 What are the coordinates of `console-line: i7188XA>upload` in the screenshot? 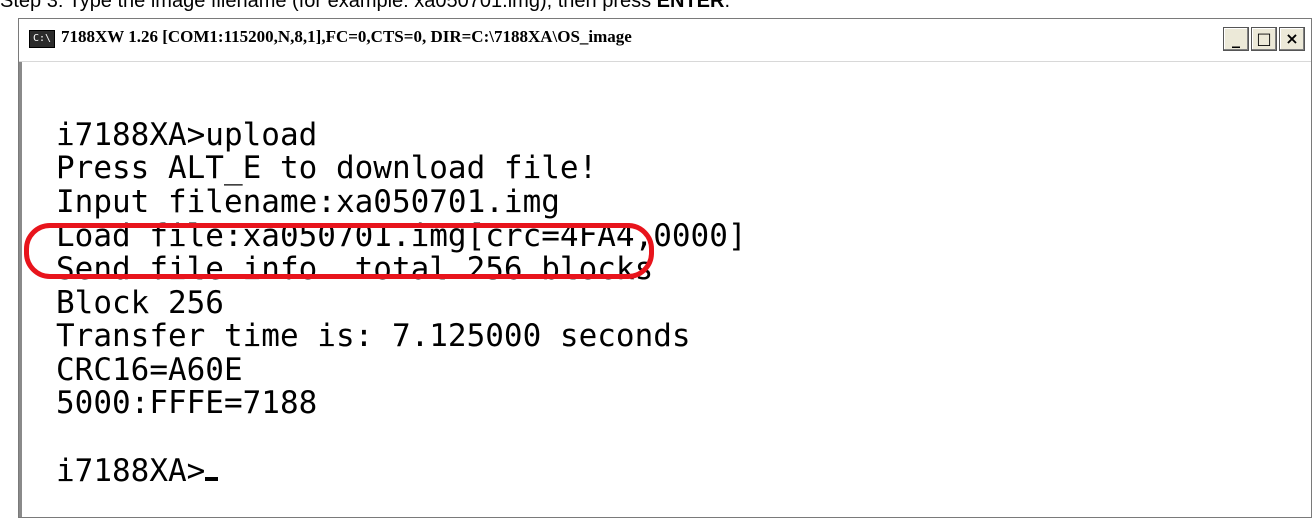 It's located at (187, 135).